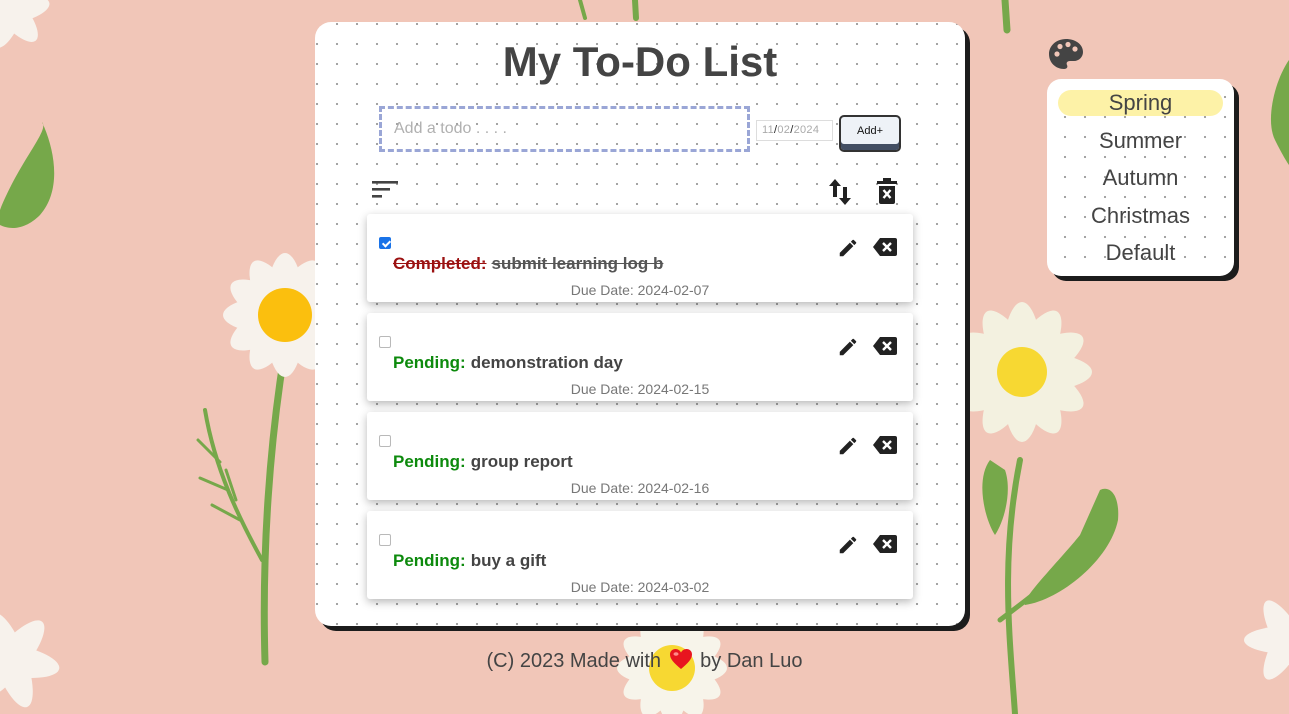 This screenshot has height=714, width=1289. Describe the element at coordinates (768, 130) in the screenshot. I see `date-month: 11` at that location.